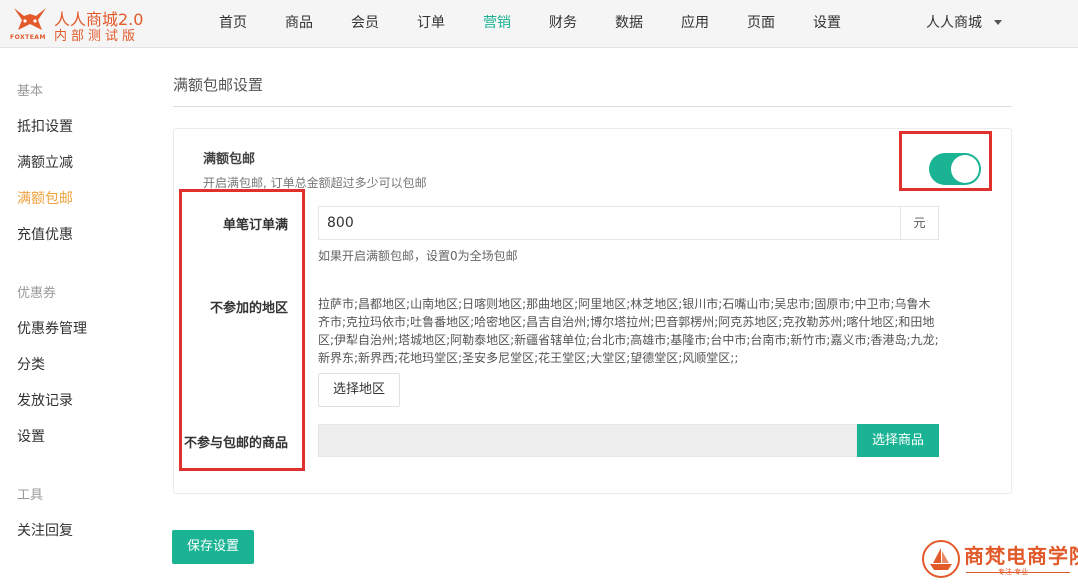 This screenshot has height=585, width=1078. What do you see at coordinates (629, 24) in the screenshot?
I see `nav-data: 数据` at bounding box center [629, 24].